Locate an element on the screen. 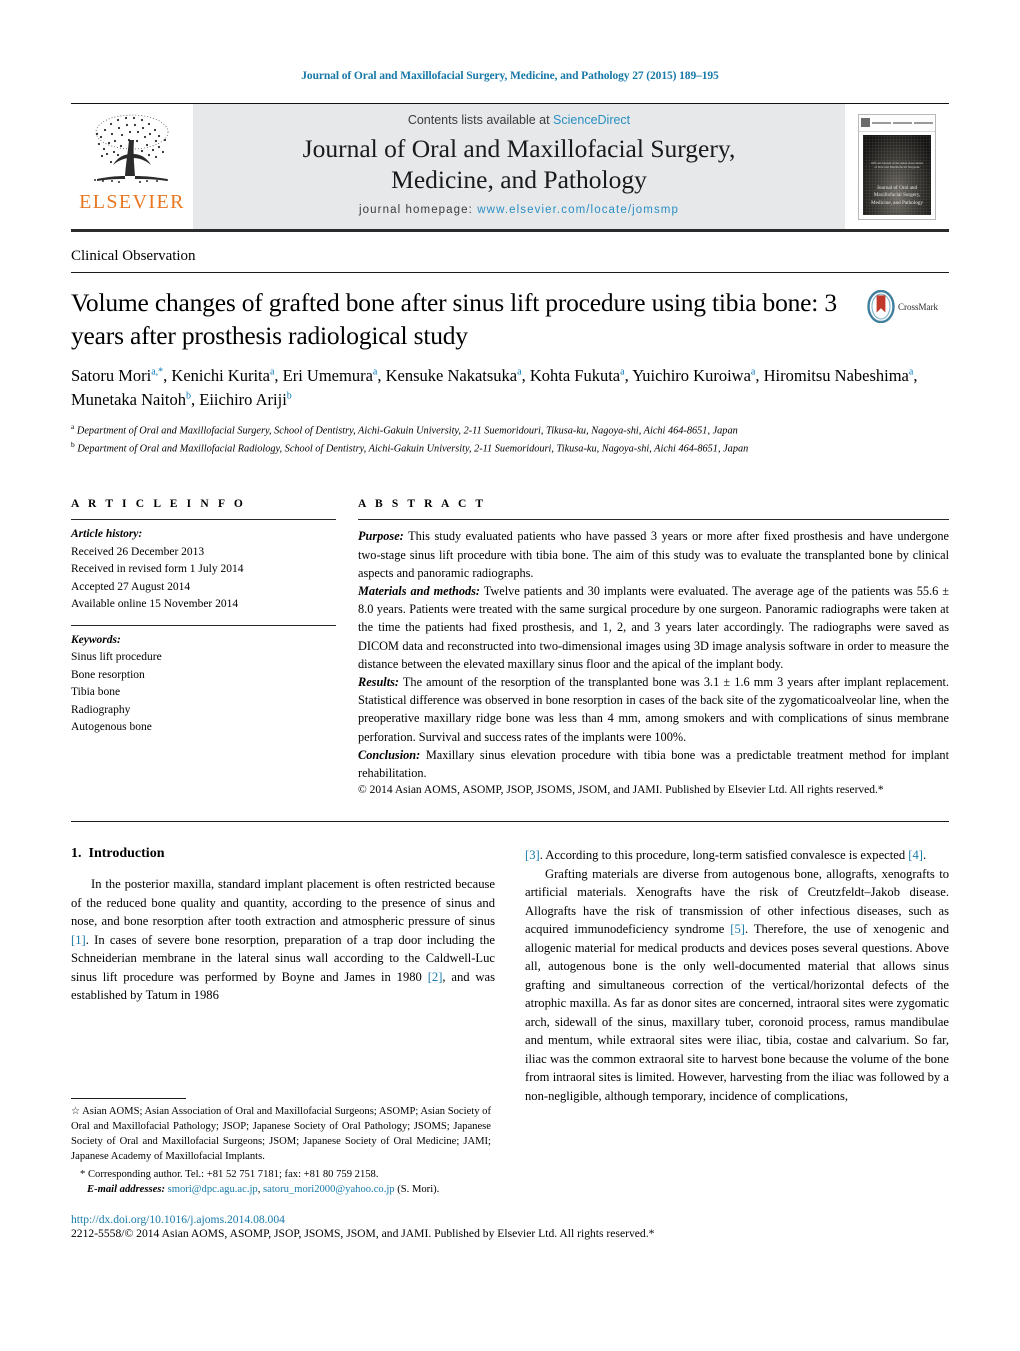 The image size is (1020, 1351). history-item: Received in revised form 1 July 2014 is located at coordinates (157, 569).